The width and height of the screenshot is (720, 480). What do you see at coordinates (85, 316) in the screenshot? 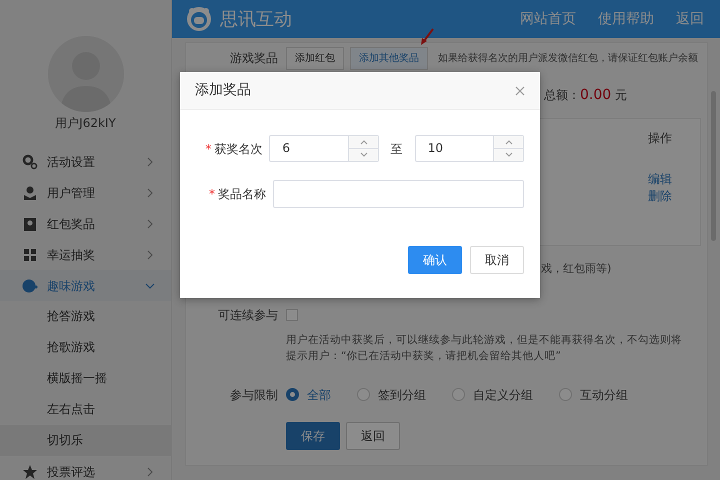
I see `sidebar-subitem: 抢答游戏` at bounding box center [85, 316].